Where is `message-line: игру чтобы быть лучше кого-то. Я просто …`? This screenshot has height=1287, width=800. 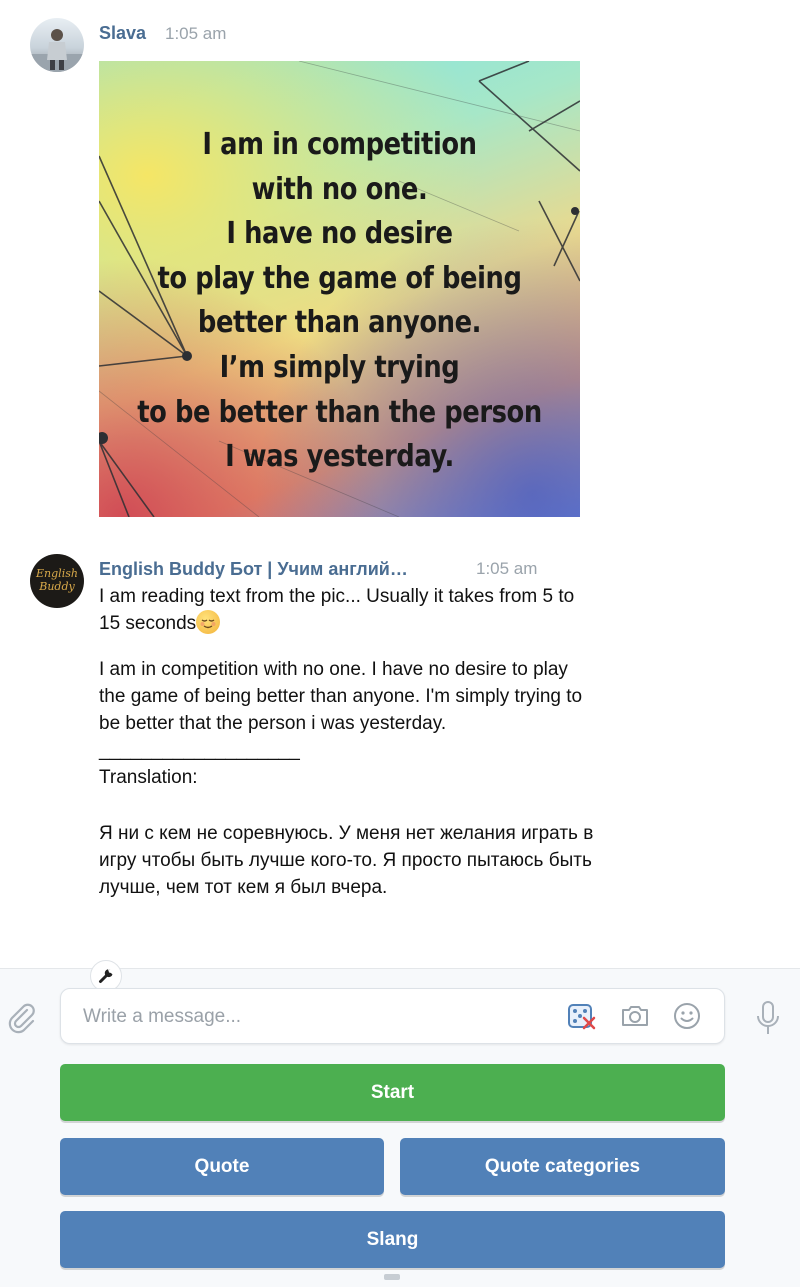 message-line: игру чтобы быть лучше кого-то. Я просто … is located at coordinates (345, 860).